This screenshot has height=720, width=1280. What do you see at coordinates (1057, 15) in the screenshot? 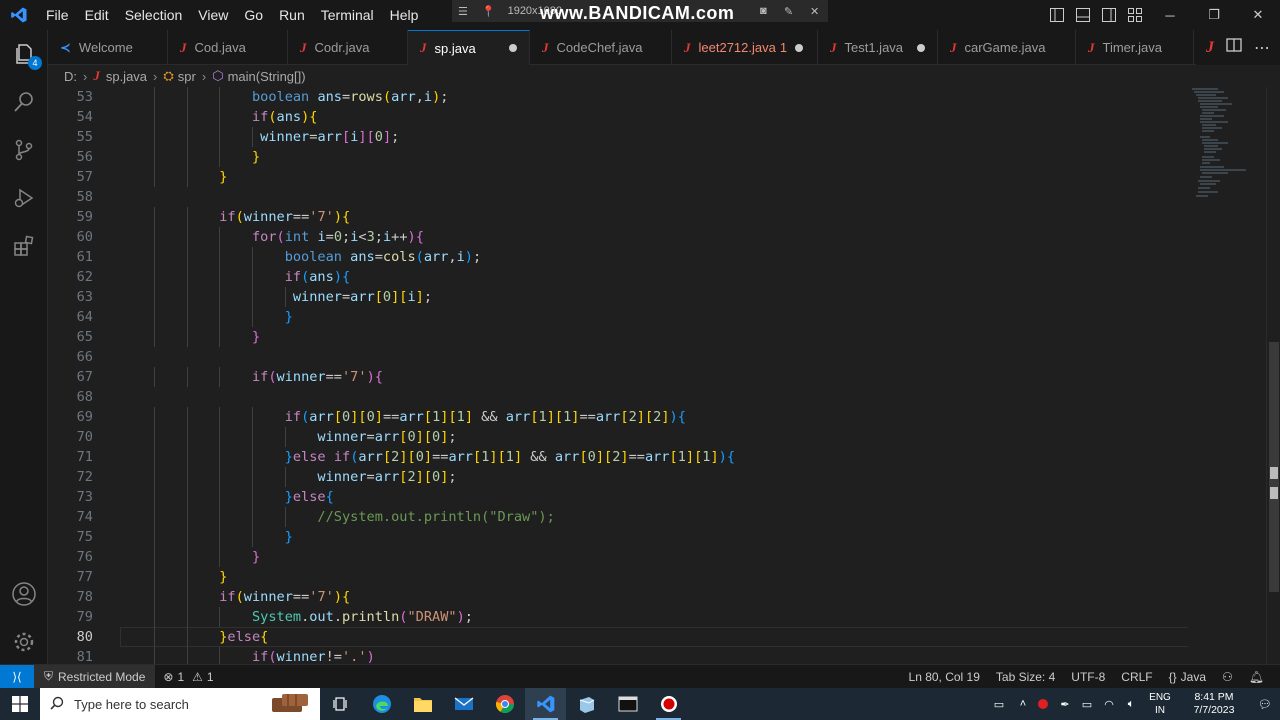
I see `toggle-sidebar-icon` at bounding box center [1057, 15].